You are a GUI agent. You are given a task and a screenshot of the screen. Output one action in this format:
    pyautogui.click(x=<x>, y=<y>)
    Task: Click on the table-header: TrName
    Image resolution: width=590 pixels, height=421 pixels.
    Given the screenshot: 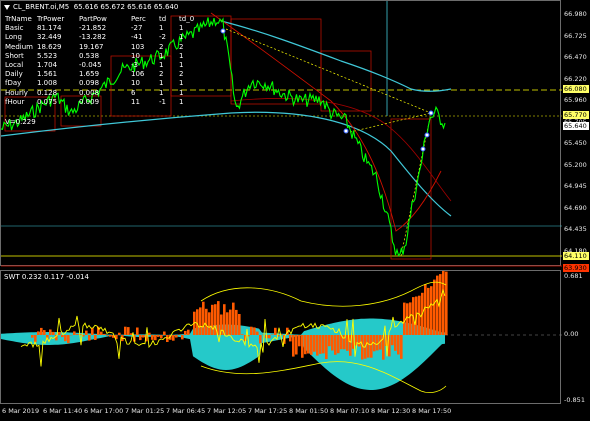 What is the action you would take?
    pyautogui.click(x=18, y=19)
    